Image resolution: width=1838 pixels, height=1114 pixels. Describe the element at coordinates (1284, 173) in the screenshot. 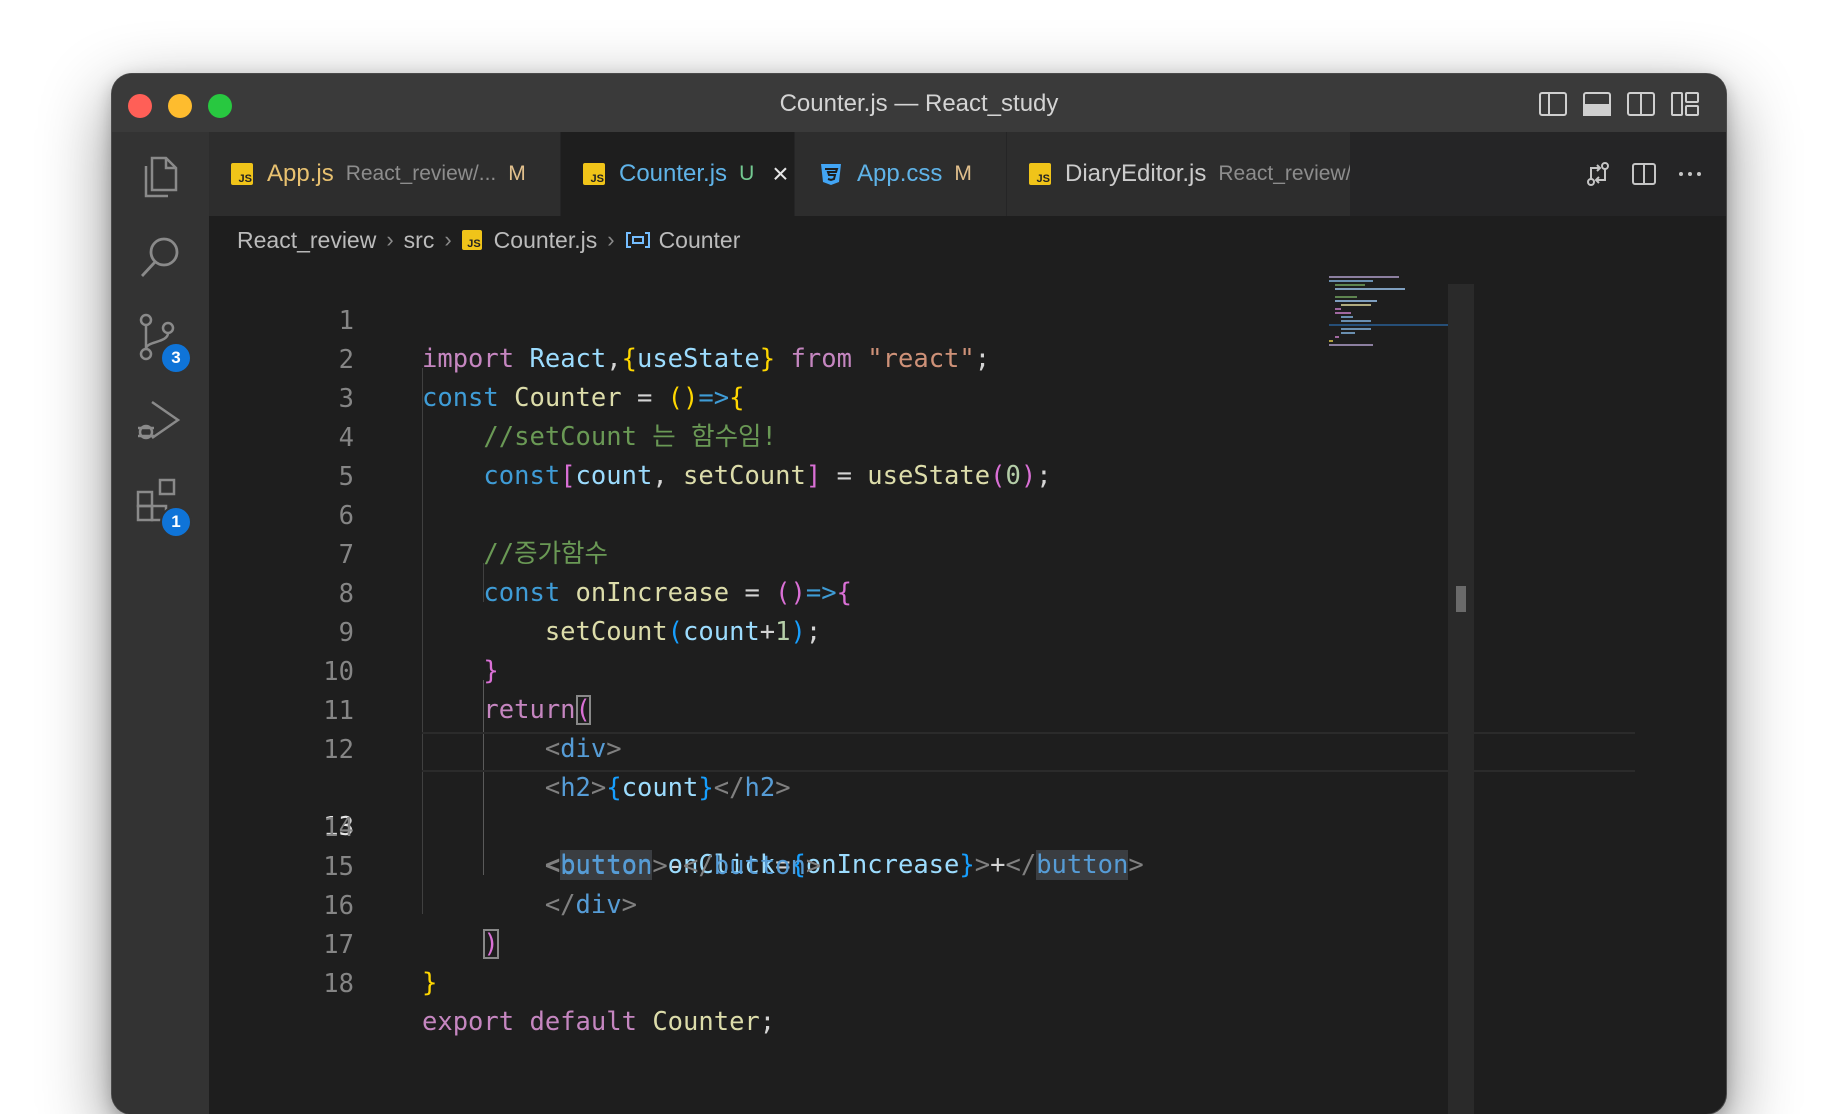

I see `tab-description: React_review/..` at that location.